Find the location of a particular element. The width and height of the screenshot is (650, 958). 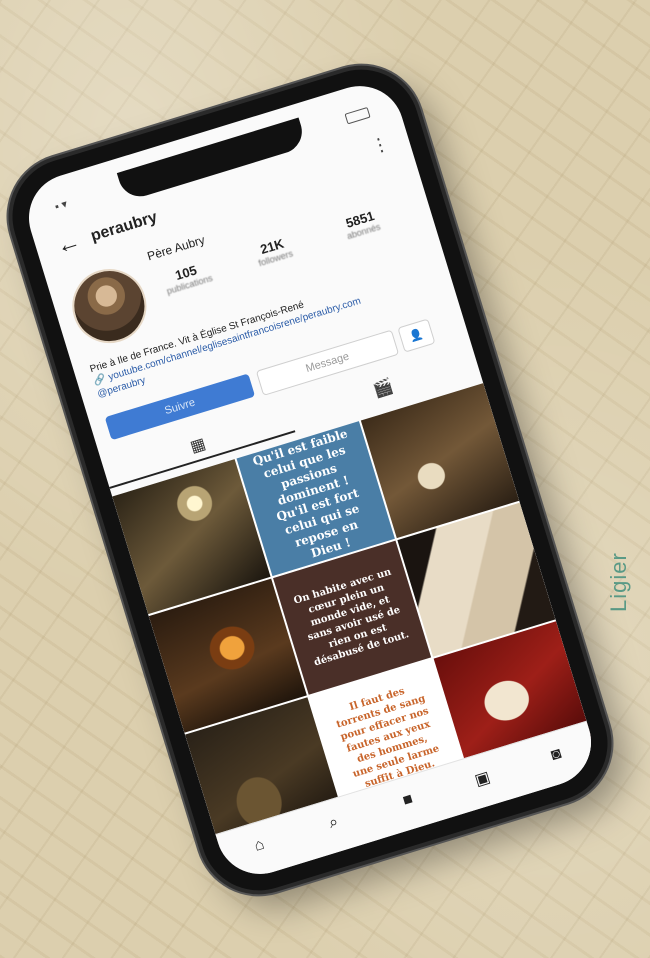

stat-posts: 105 publications is located at coordinates (188, 277).